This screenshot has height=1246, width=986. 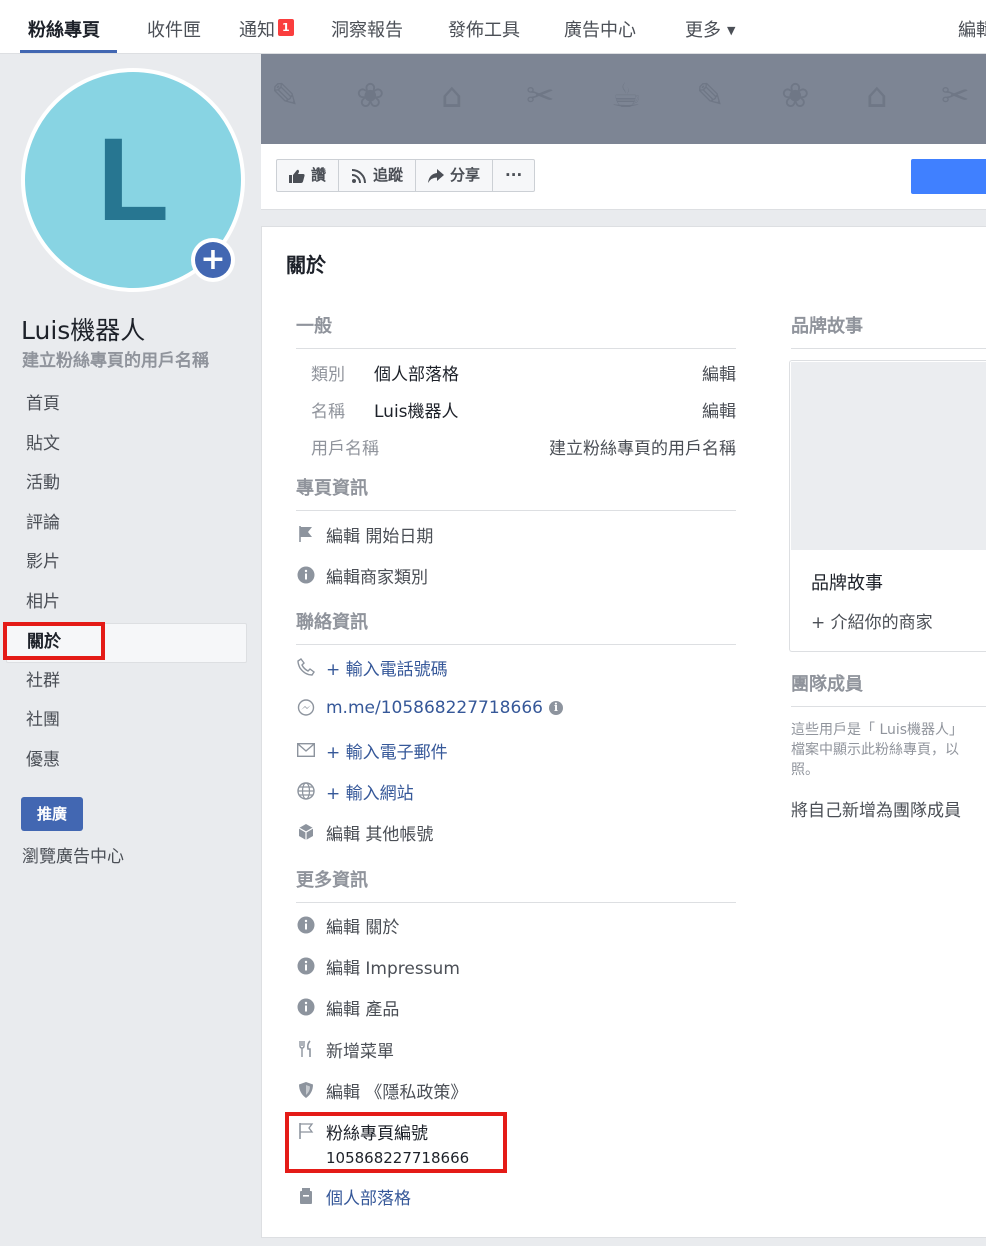 I want to click on primary-cta-button, so click(x=948, y=176).